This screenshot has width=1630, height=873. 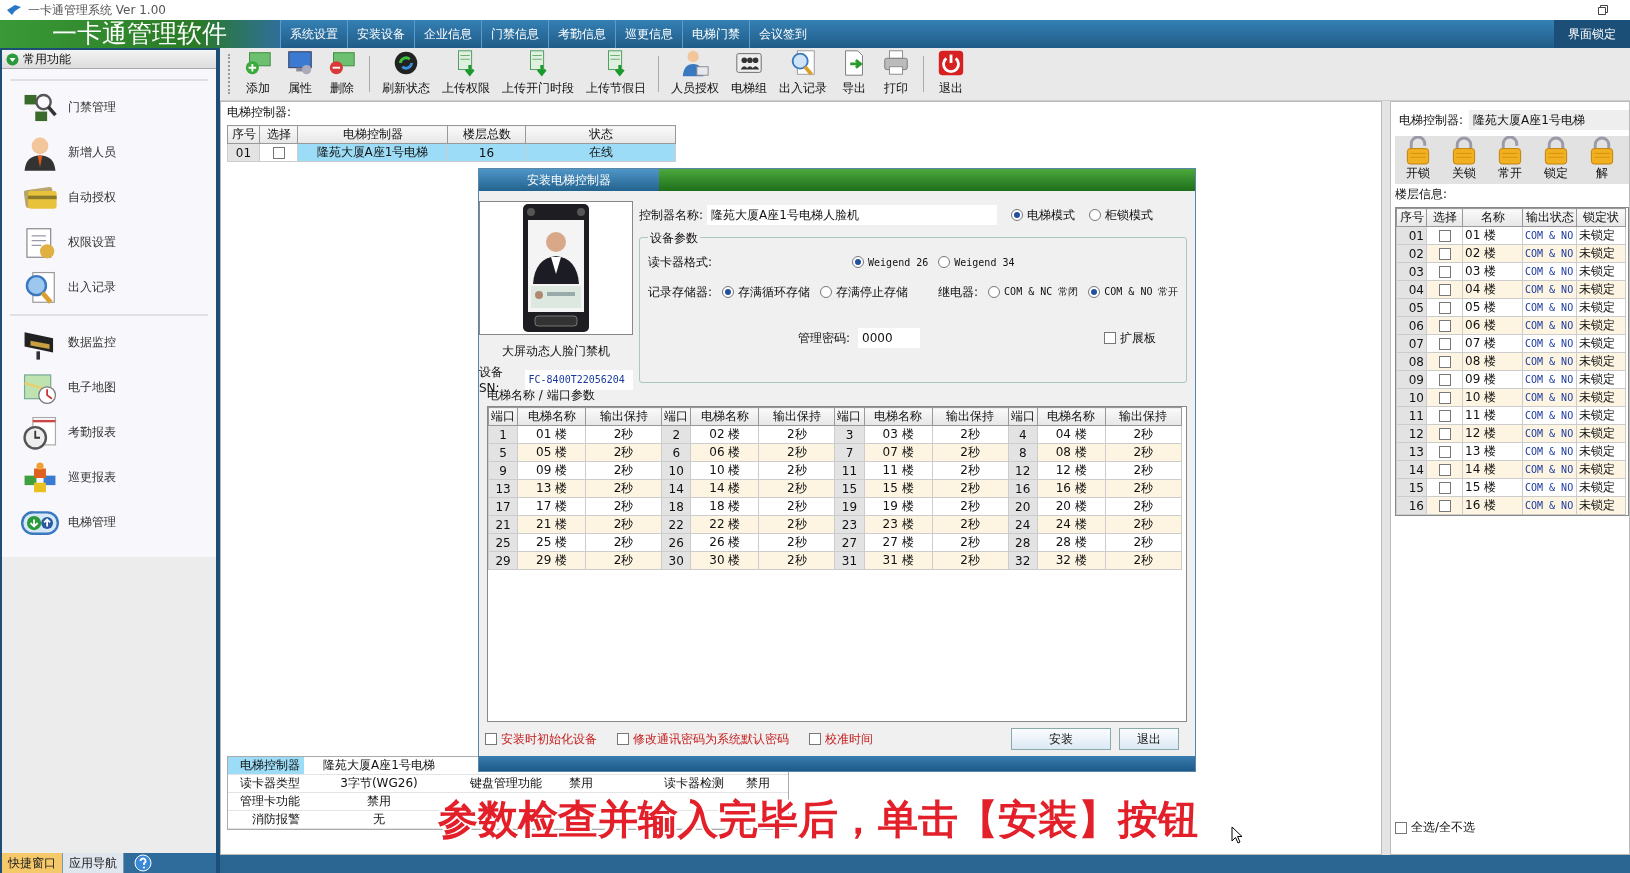 What do you see at coordinates (1071, 542) in the screenshot?
I see `table-cell: 28 楼` at bounding box center [1071, 542].